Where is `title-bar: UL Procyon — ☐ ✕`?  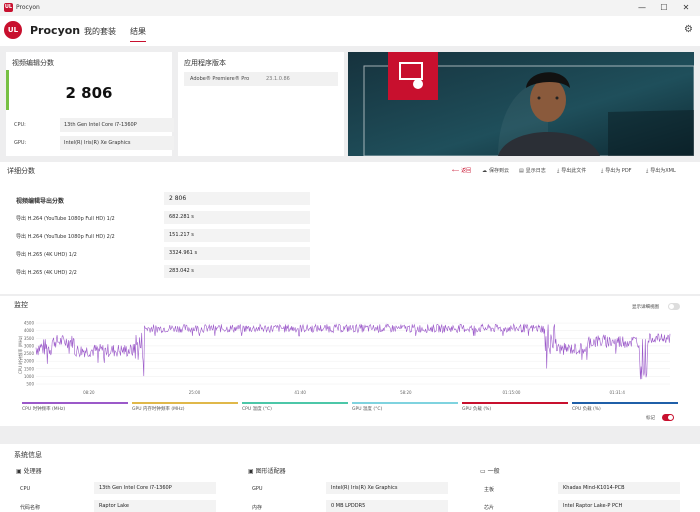 title-bar: UL Procyon — ☐ ✕ is located at coordinates (350, 8).